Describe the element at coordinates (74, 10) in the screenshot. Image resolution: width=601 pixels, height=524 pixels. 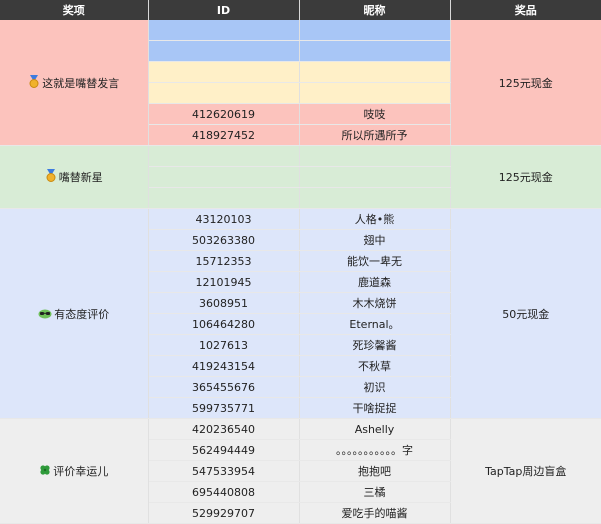
I see `header-award: 奖项` at that location.